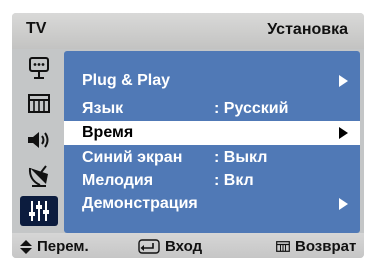  I want to click on menu-item-value: : Вкл, so click(234, 180).